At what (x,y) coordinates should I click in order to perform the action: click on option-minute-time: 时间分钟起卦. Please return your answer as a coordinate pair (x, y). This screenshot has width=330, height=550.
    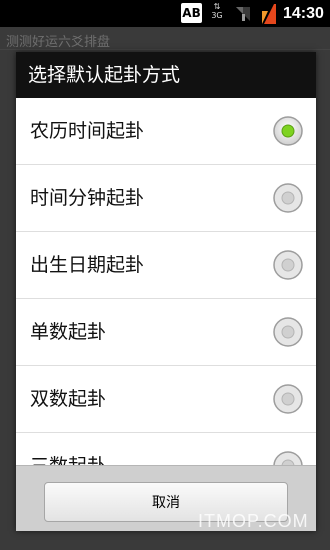
    Looking at the image, I should click on (166, 198).